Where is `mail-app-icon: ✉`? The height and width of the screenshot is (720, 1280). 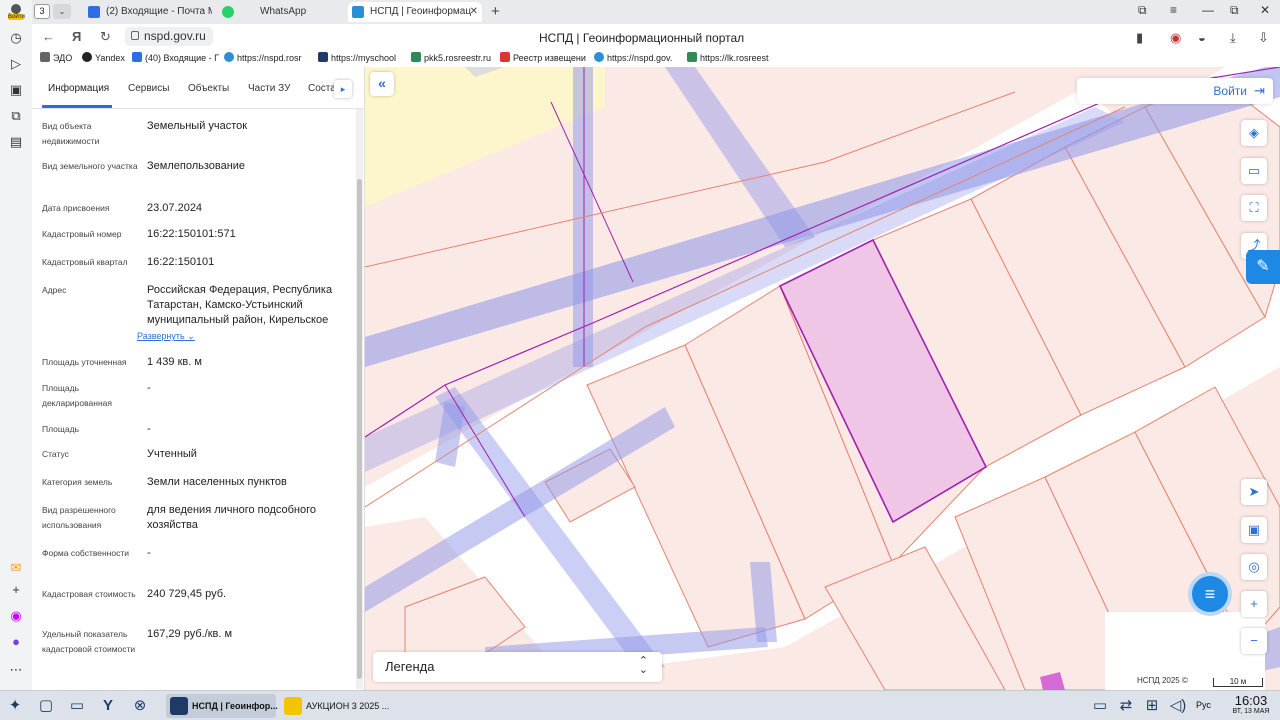 mail-app-icon: ✉ is located at coordinates (16, 568).